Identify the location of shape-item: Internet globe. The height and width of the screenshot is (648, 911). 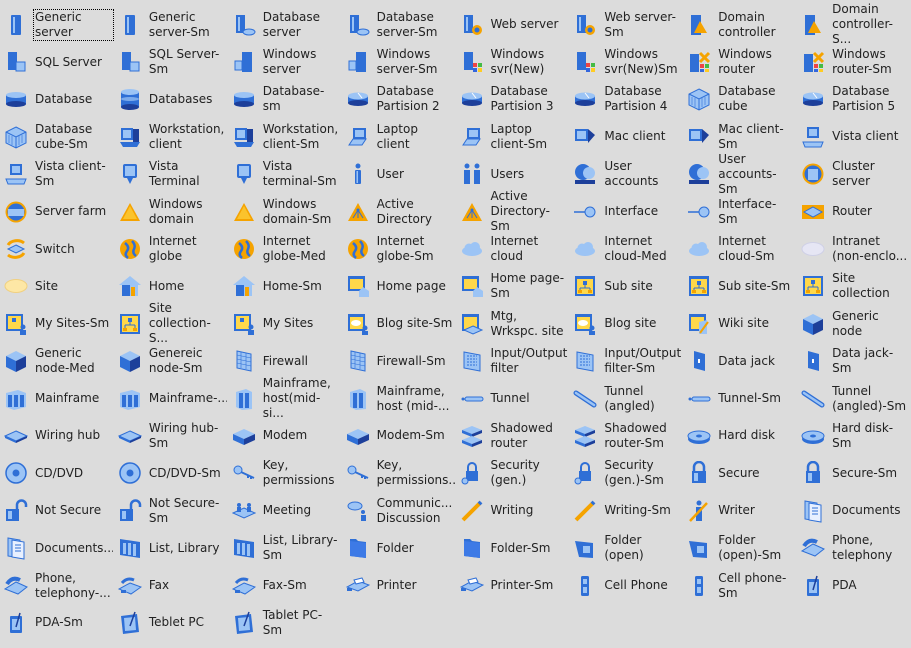
(171, 248).